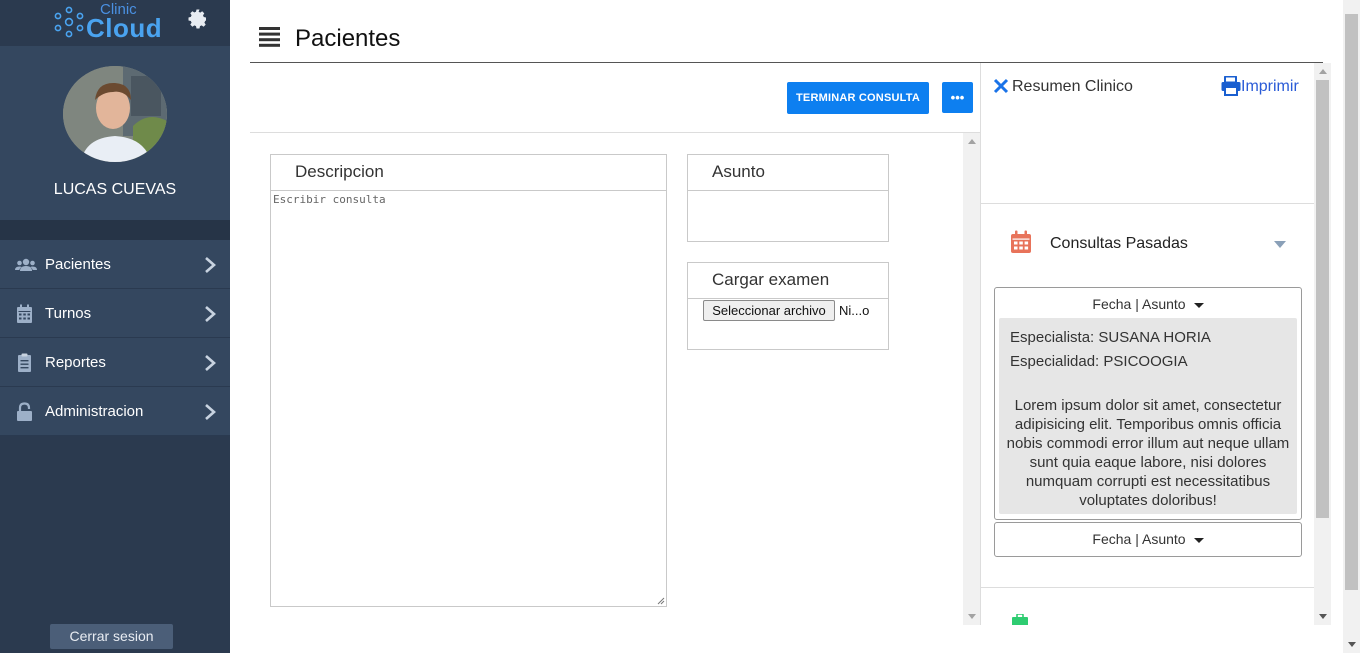 The height and width of the screenshot is (653, 1360). I want to click on clinic-logo-icon, so click(69, 22).